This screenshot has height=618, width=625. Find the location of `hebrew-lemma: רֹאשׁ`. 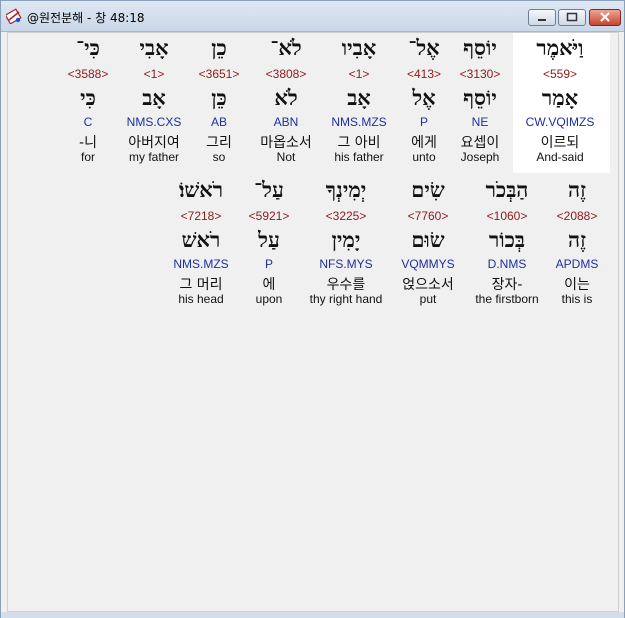

hebrew-lemma: רֹאשׁ is located at coordinates (201, 239).